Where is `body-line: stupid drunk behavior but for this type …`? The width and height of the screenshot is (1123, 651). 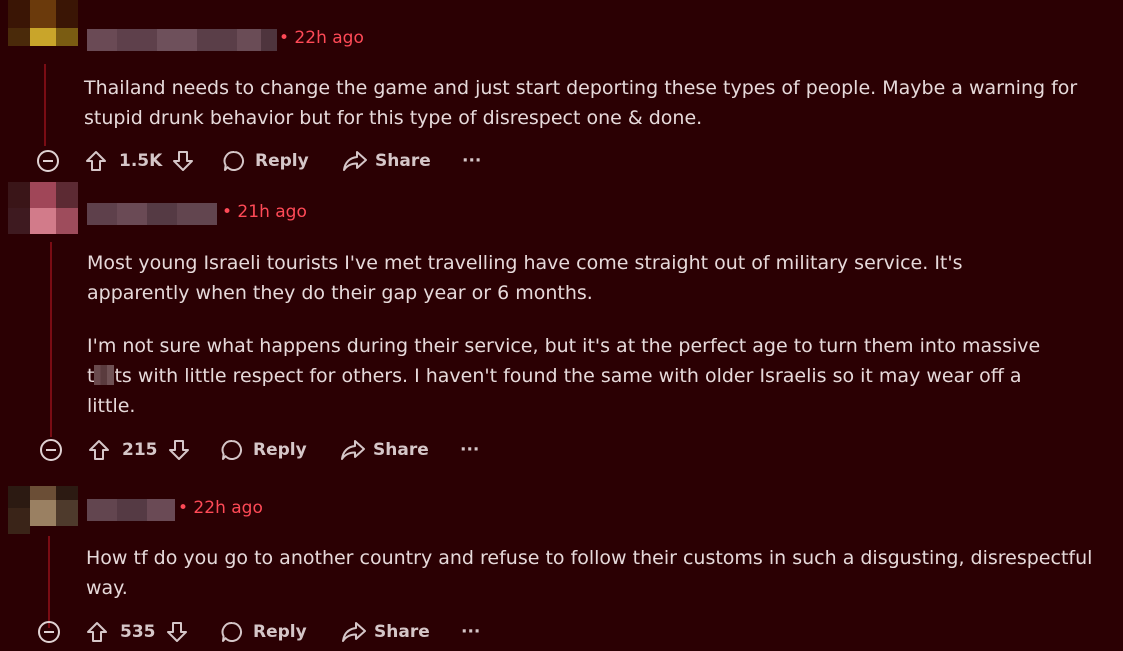 body-line: stupid drunk behavior but for this type … is located at coordinates (393, 118).